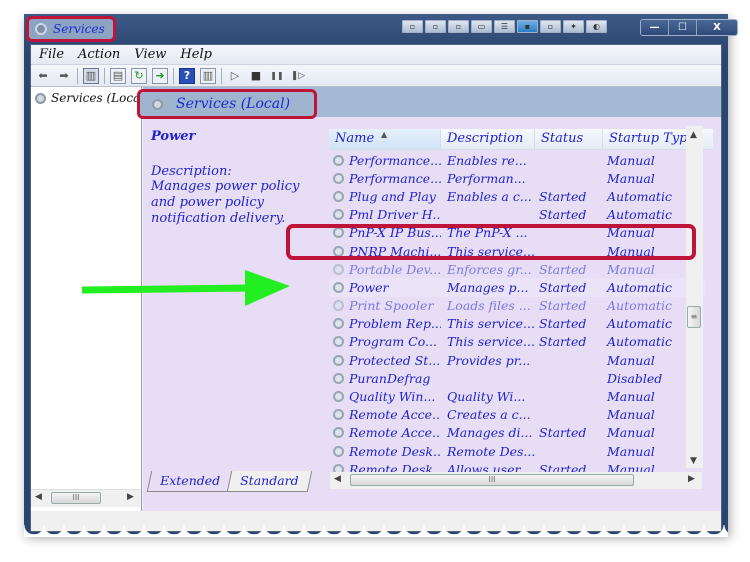  I want to click on service-row: Remote Acce... Manages di... Started Manual, so click(517, 433).